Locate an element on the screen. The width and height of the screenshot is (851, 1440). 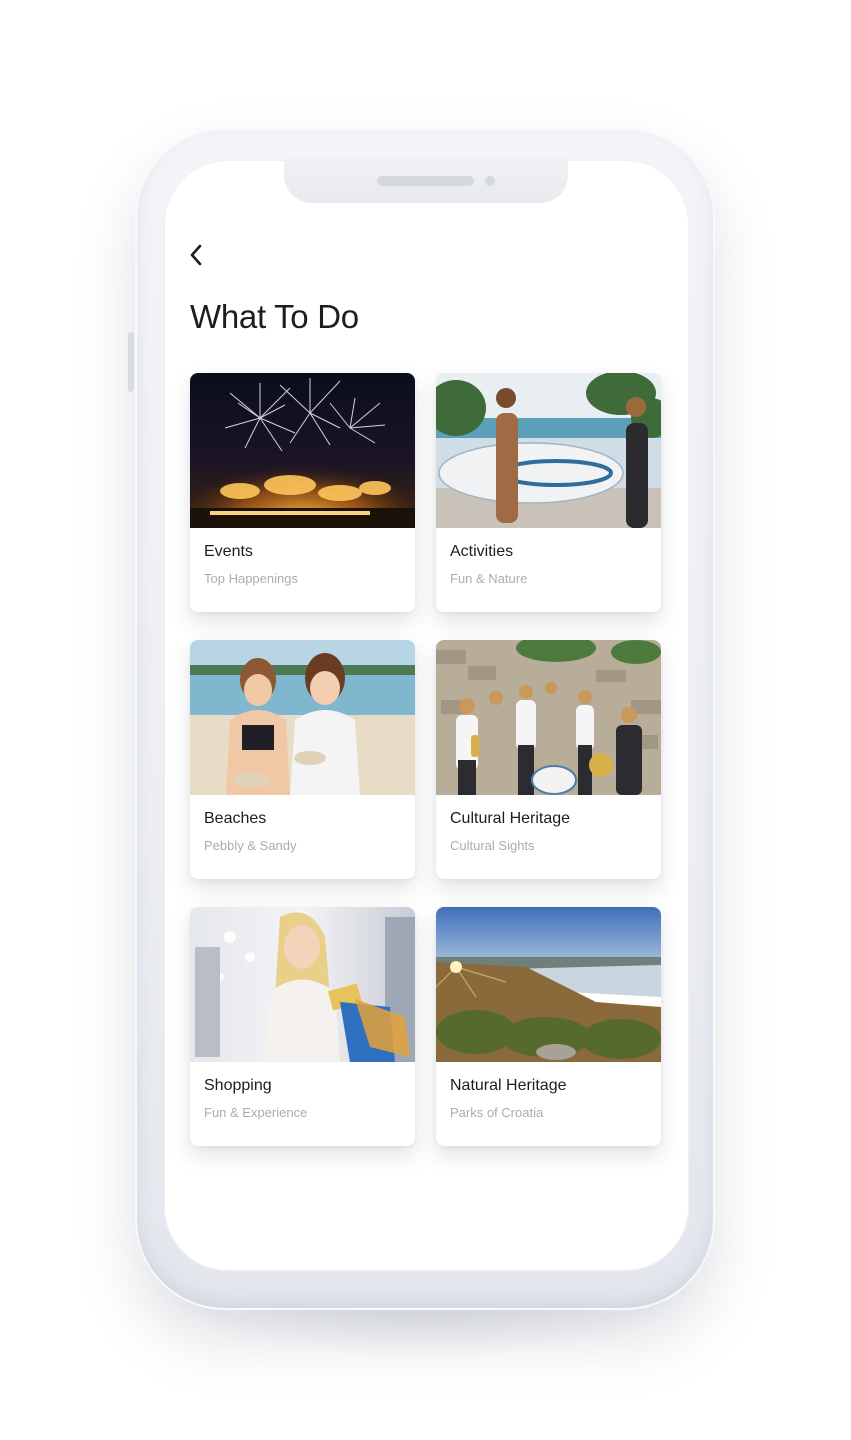
device-side-button is located at coordinates (131, 362).